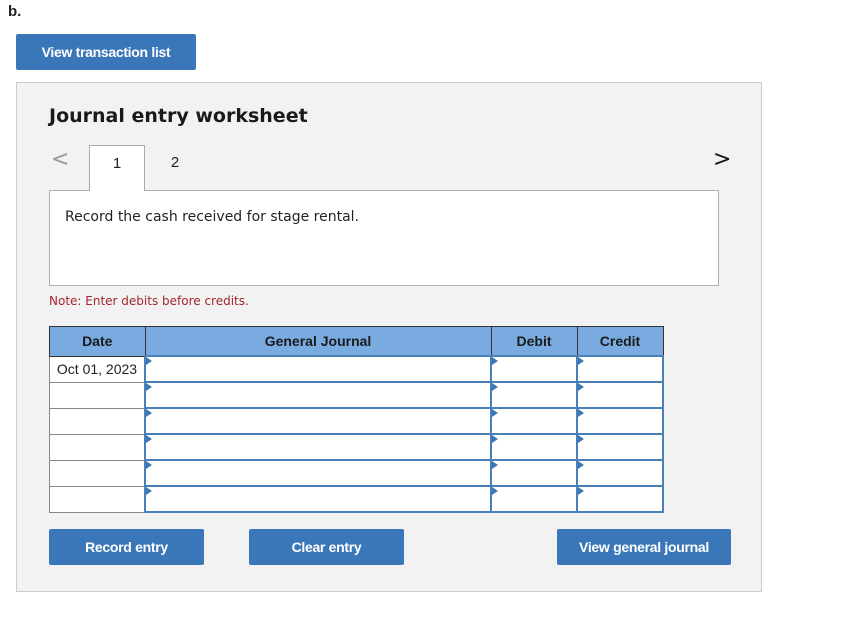 Image resolution: width=857 pixels, height=632 pixels. What do you see at coordinates (175, 168) in the screenshot?
I see `tab-2: 2` at bounding box center [175, 168].